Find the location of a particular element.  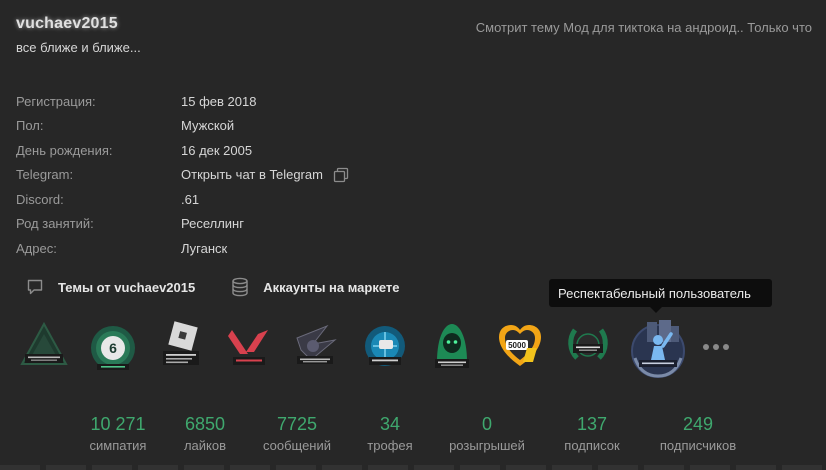

triangle-trophy-icon is located at coordinates (44, 349).